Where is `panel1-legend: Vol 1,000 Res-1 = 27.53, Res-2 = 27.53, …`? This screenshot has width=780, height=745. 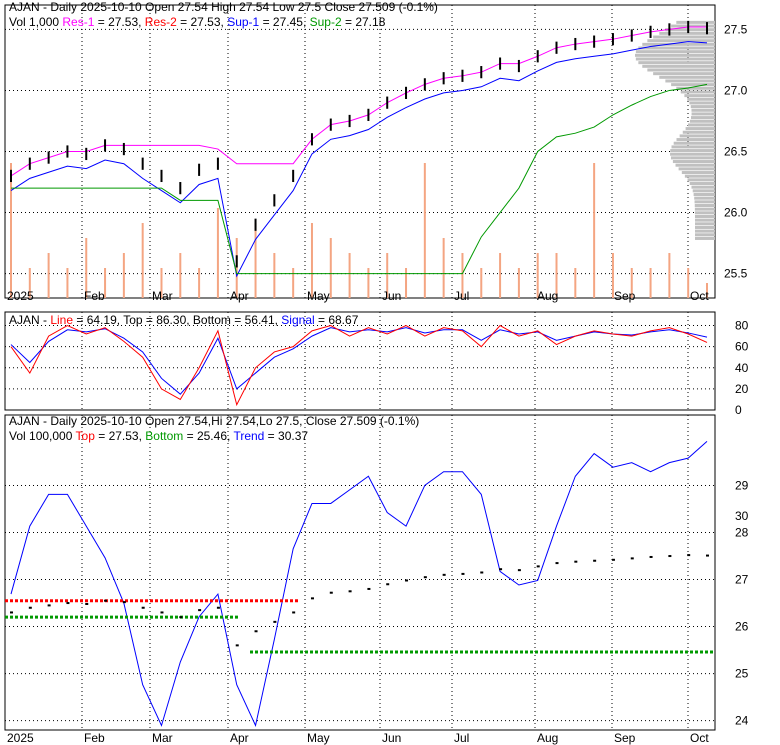 panel1-legend: Vol 1,000 Res-1 = 27.53, Res-2 = 27.53, … is located at coordinates (197, 22).